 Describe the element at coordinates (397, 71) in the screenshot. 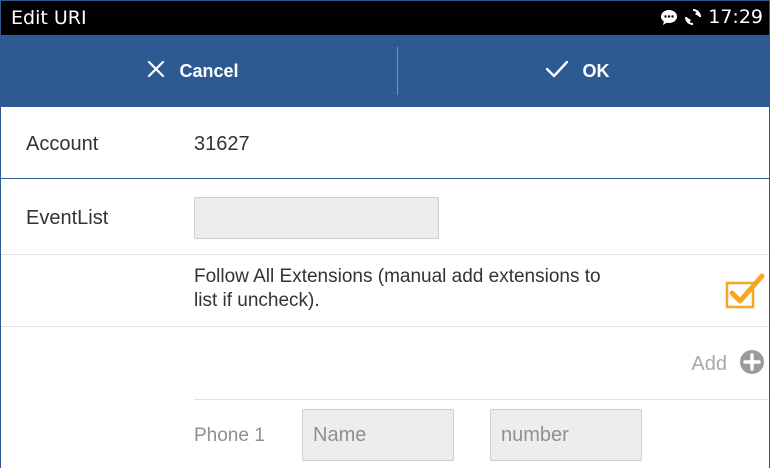

I see `action-divider` at that location.